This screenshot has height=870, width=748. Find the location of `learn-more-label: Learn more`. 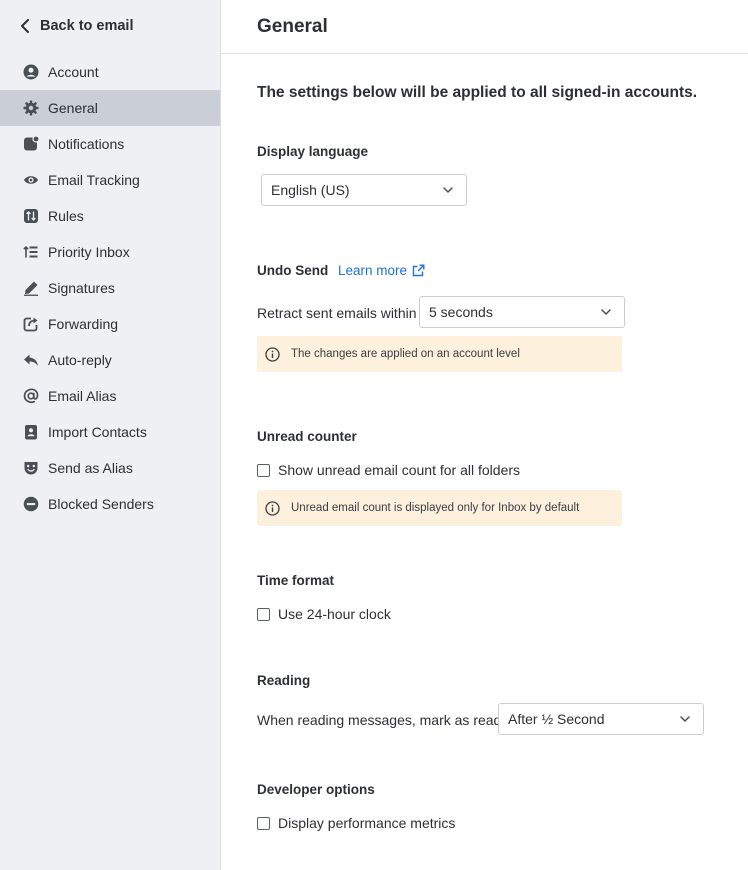

learn-more-label: Learn more is located at coordinates (373, 270).